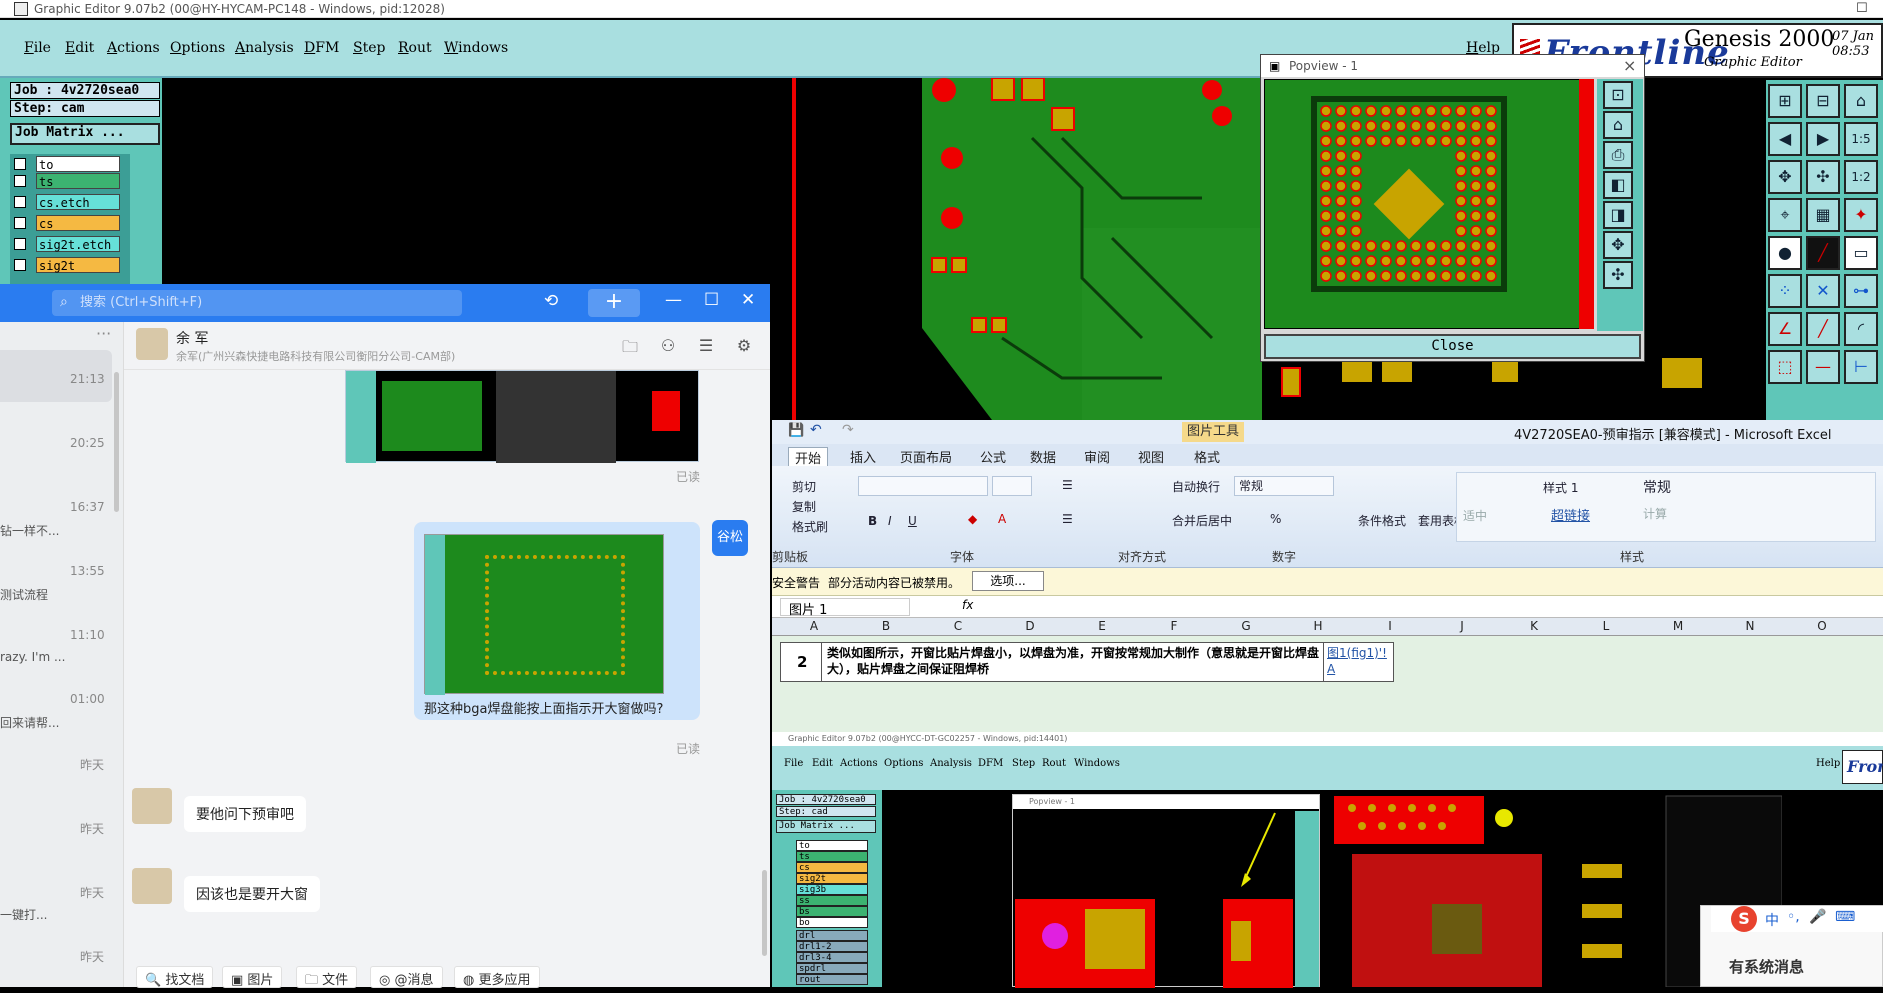 This screenshot has height=993, width=1883. I want to click on conversation-snippet: 测试流程, so click(60, 594).